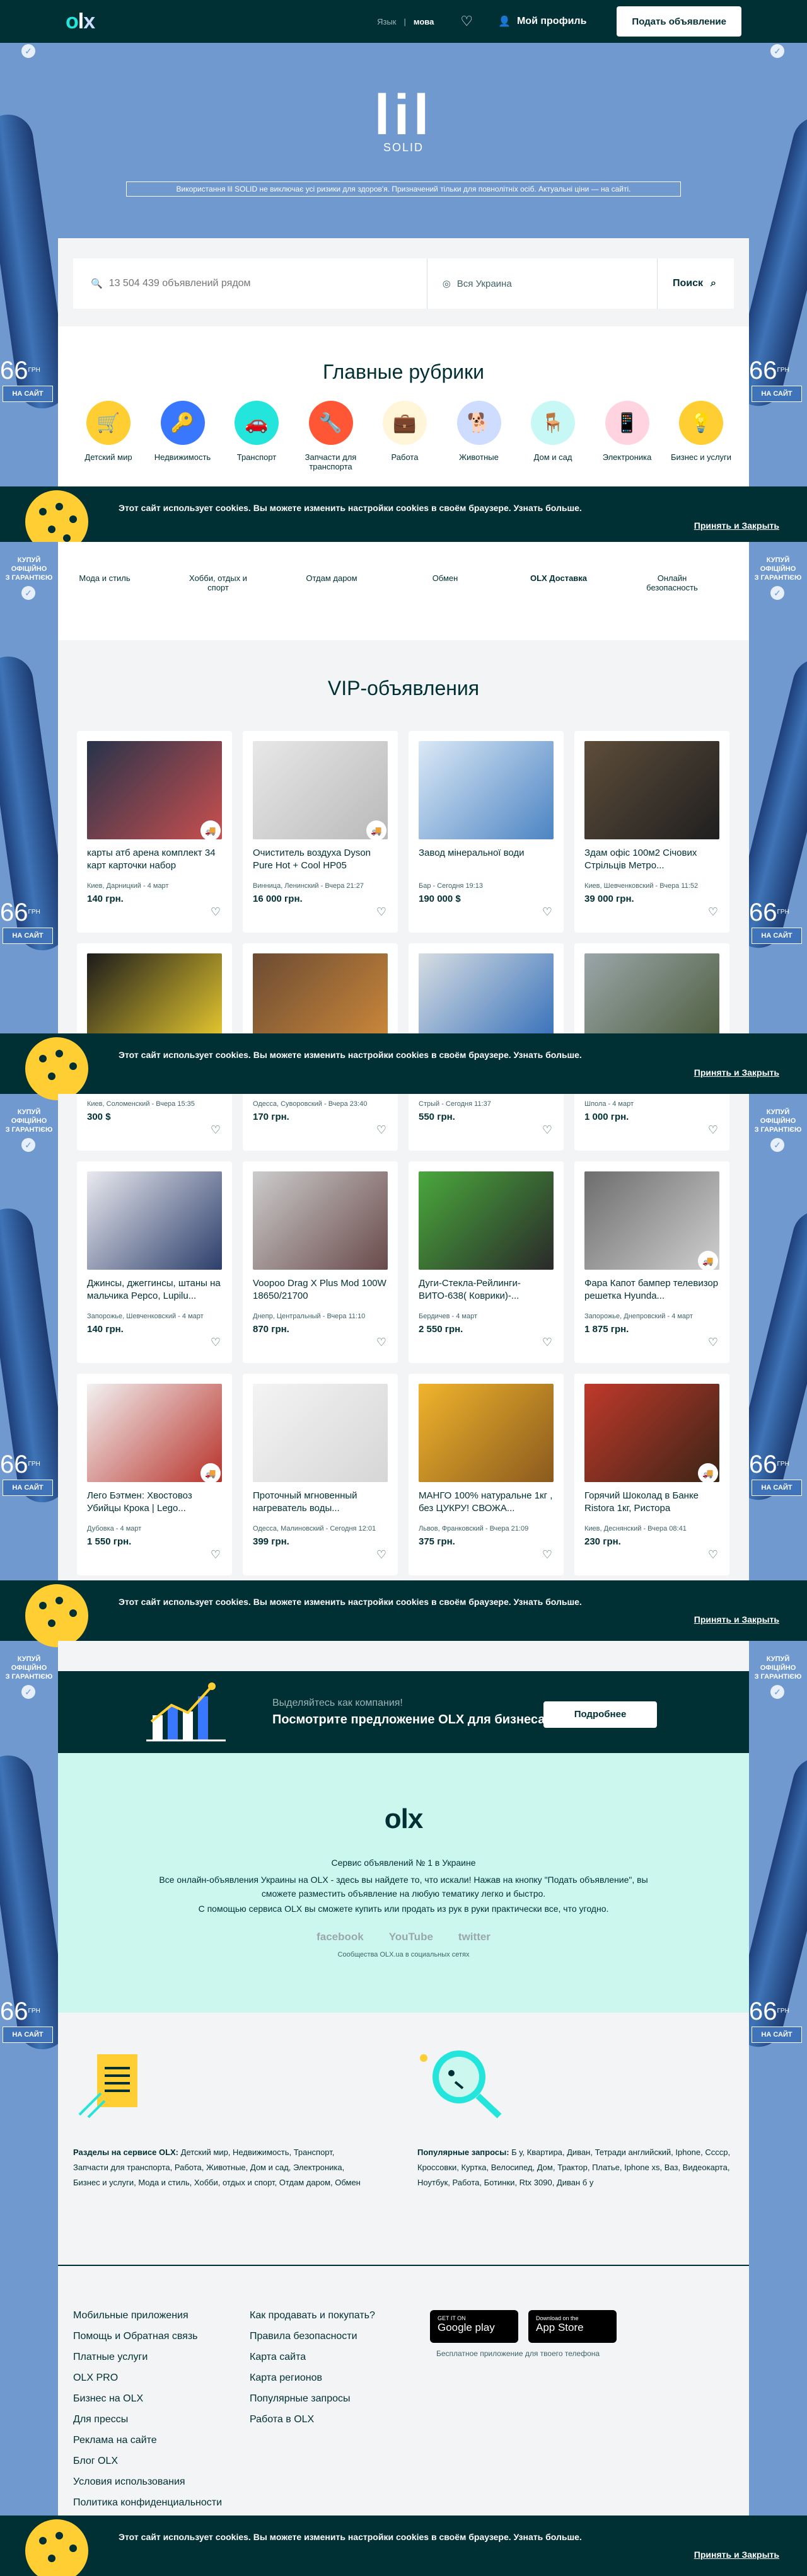 The image size is (807, 2576). Describe the element at coordinates (600, 1714) in the screenshot. I see `business-more-button: Подробнее` at that location.